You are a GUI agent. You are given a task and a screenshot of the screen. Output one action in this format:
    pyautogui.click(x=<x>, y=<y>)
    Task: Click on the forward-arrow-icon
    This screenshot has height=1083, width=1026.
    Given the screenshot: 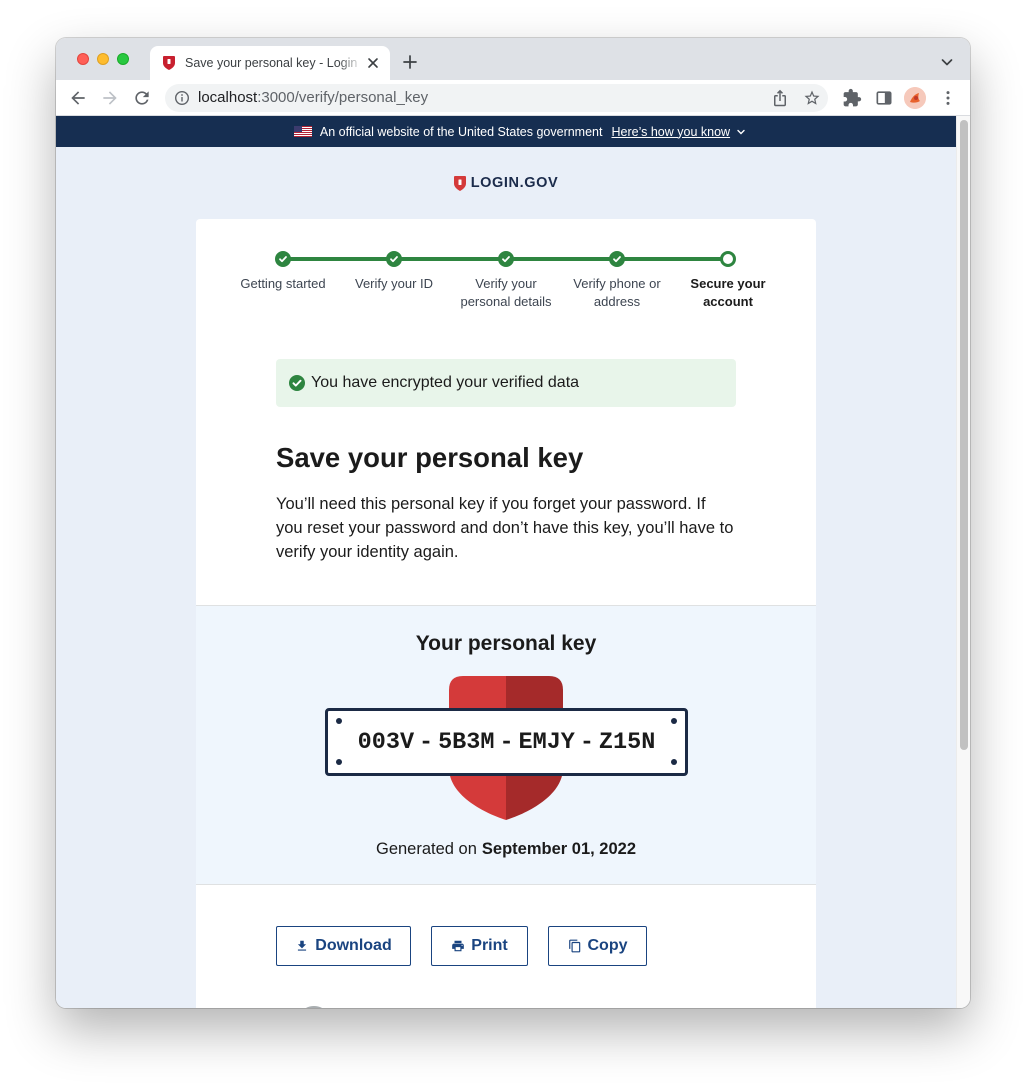 What is the action you would take?
    pyautogui.click(x=110, y=98)
    